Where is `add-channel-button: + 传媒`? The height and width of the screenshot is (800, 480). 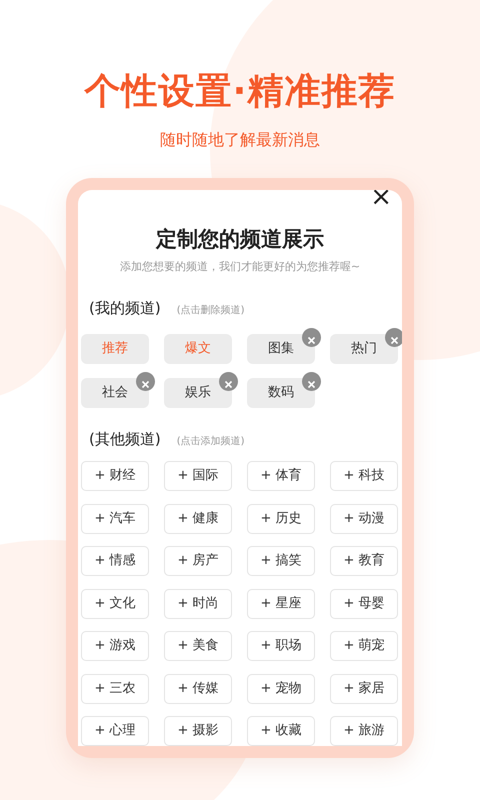 add-channel-button: + 传媒 is located at coordinates (198, 689).